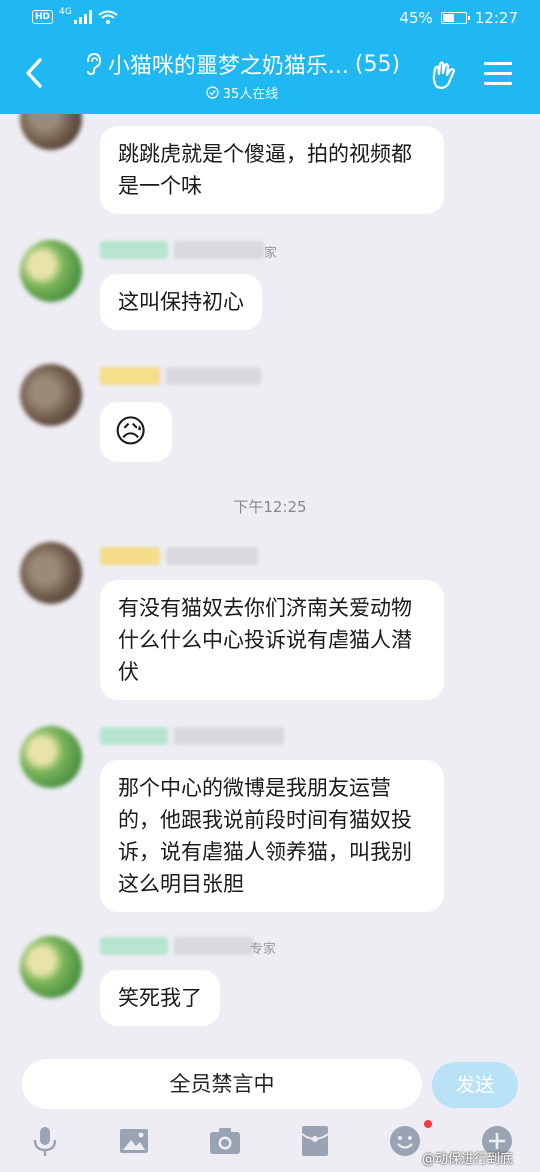 This screenshot has height=1172, width=540. What do you see at coordinates (265, 640) in the screenshot?
I see `message-text: 有没有猫奴去你们济南关爱动物什么什么中心投诉说有虐猫人潜伏` at bounding box center [265, 640].